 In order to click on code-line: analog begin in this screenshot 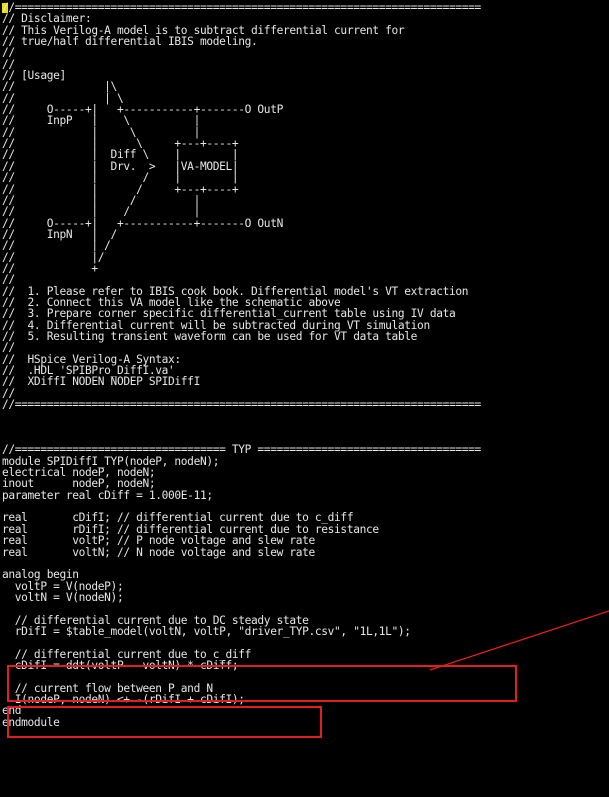, I will do `click(40, 575)`.